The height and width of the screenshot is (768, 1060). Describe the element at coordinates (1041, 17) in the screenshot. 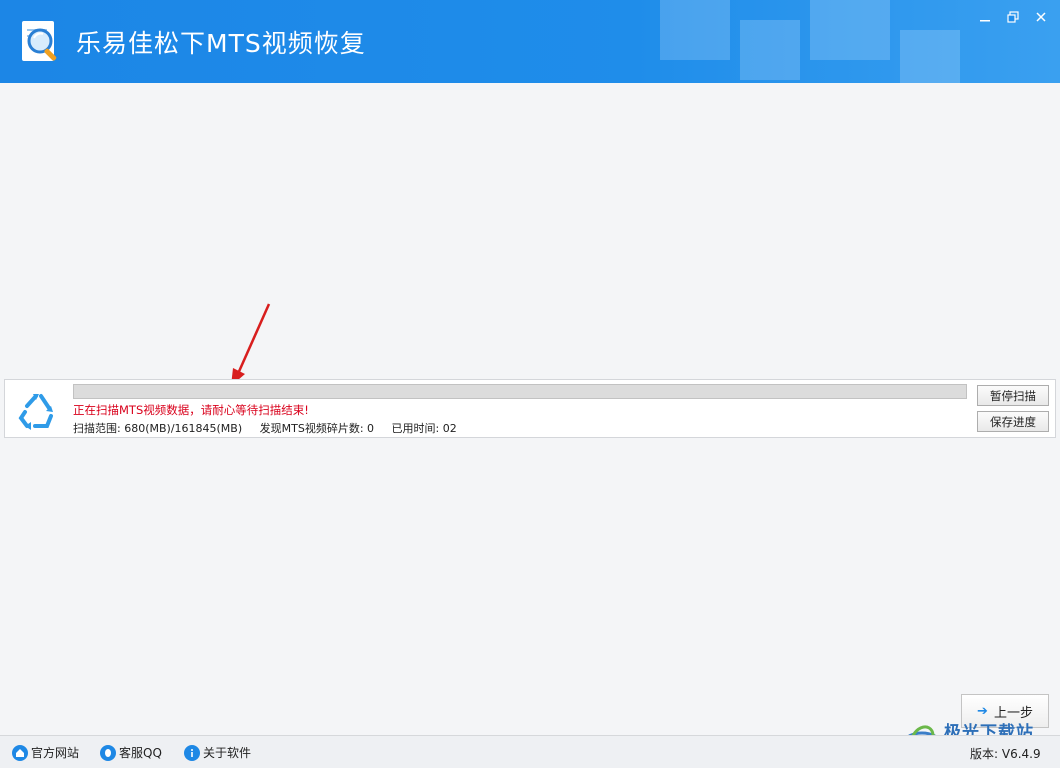

I see `close-icon` at that location.